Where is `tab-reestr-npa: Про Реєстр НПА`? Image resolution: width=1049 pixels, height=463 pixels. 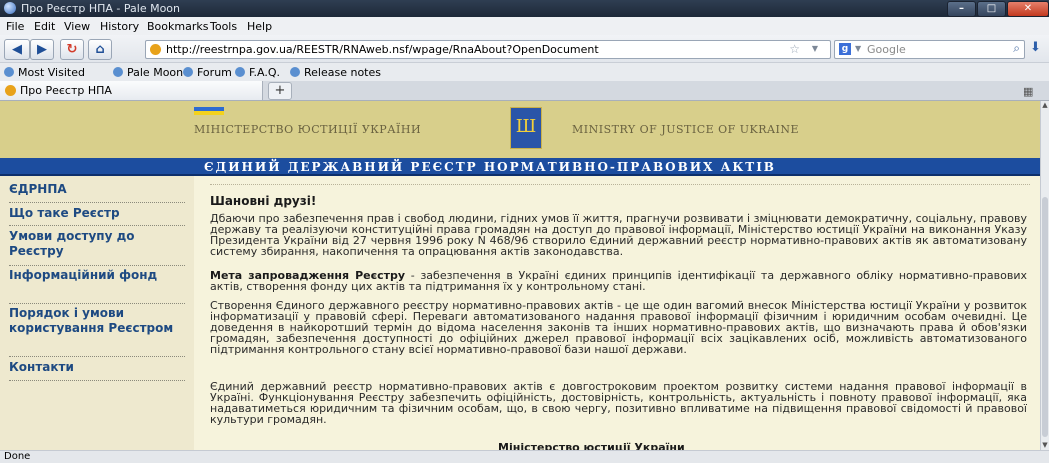 tab-reestr-npa: Про Реєстр НПА is located at coordinates (131, 90).